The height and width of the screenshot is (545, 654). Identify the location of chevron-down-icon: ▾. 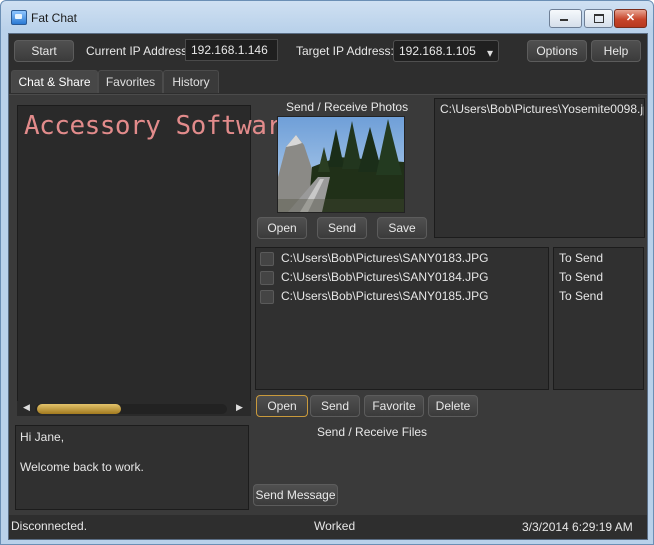
(489, 53).